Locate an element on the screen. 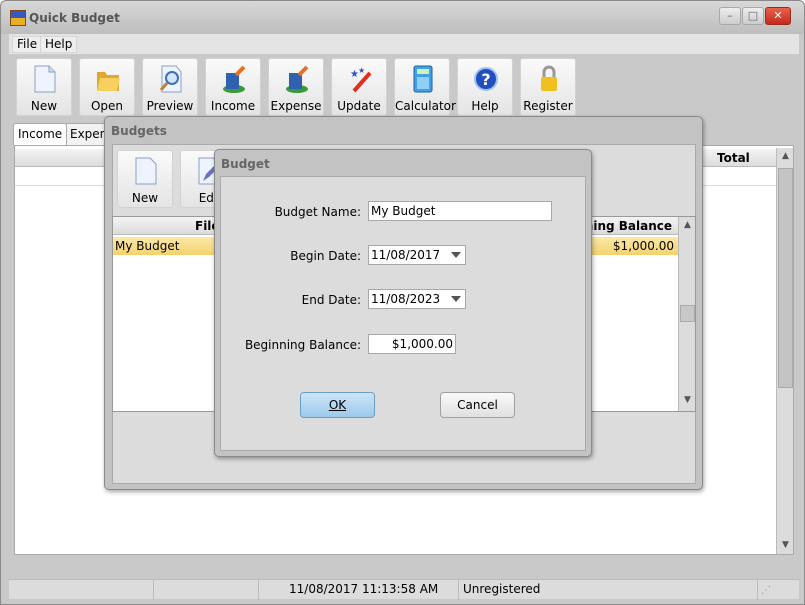 The width and height of the screenshot is (805, 605). toolbar-button-label: Register is located at coordinates (548, 106).